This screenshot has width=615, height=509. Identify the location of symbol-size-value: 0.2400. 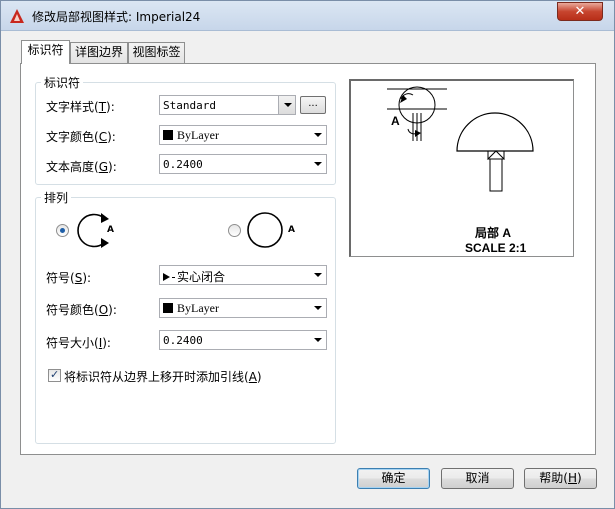
(183, 340).